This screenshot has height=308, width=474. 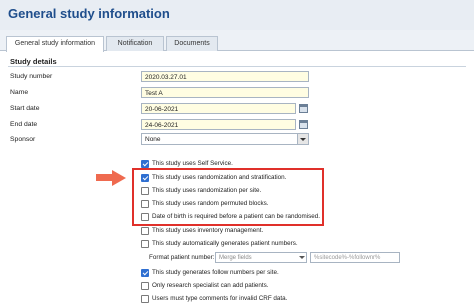 What do you see at coordinates (355, 257) in the screenshot?
I see `format-patient-number-field: %sitecode%-%follownr%` at bounding box center [355, 257].